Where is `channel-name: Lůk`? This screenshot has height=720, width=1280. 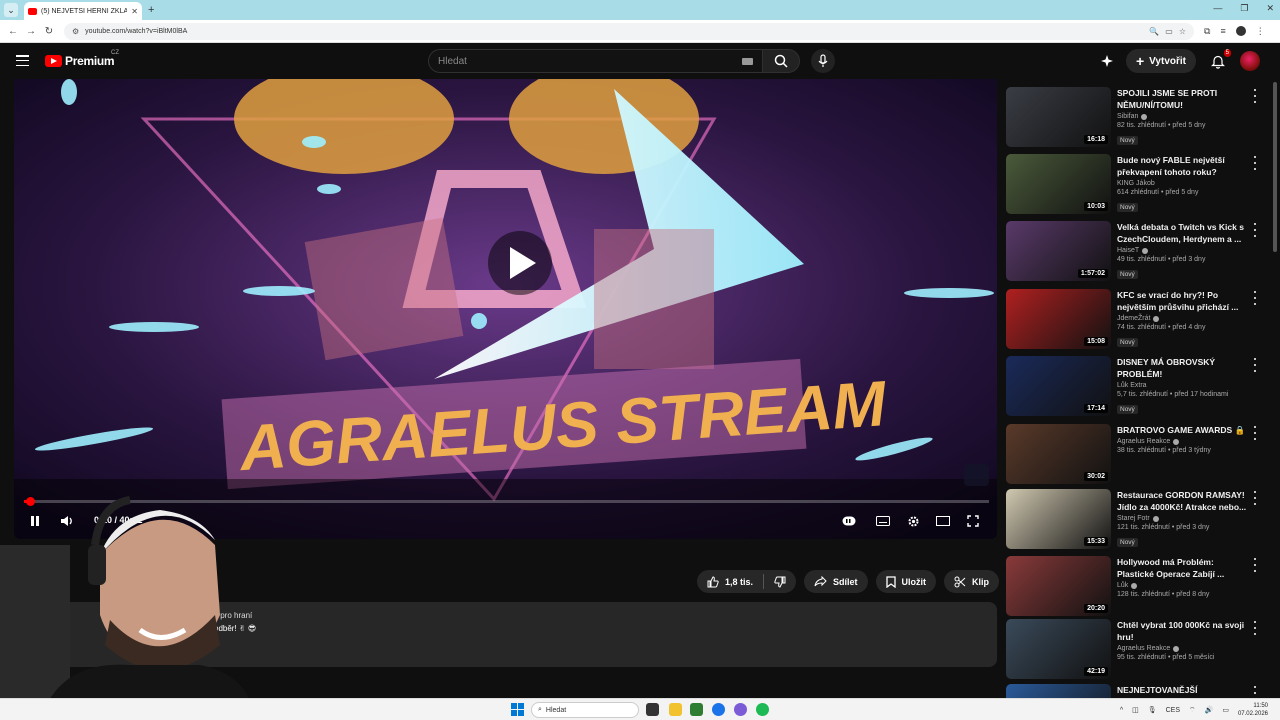 channel-name: Lůk is located at coordinates (1122, 585).